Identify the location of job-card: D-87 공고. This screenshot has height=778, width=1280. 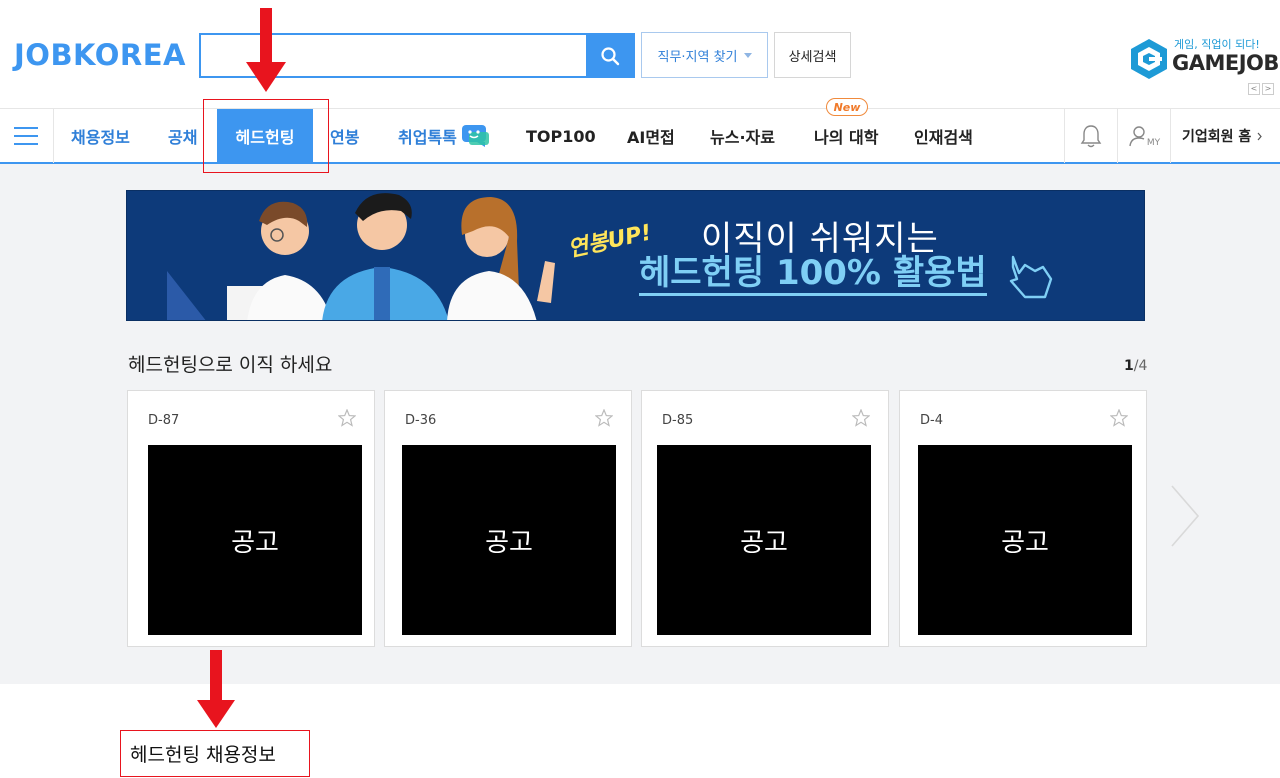
(251, 518).